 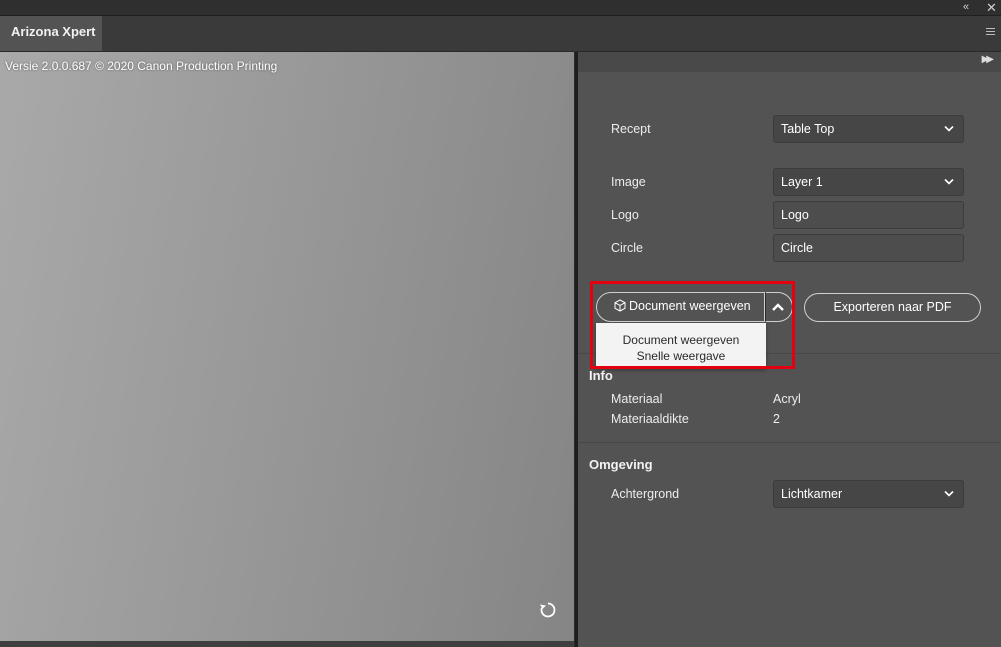 What do you see at coordinates (990, 32) in the screenshot?
I see `panel-menu-icon` at bounding box center [990, 32].